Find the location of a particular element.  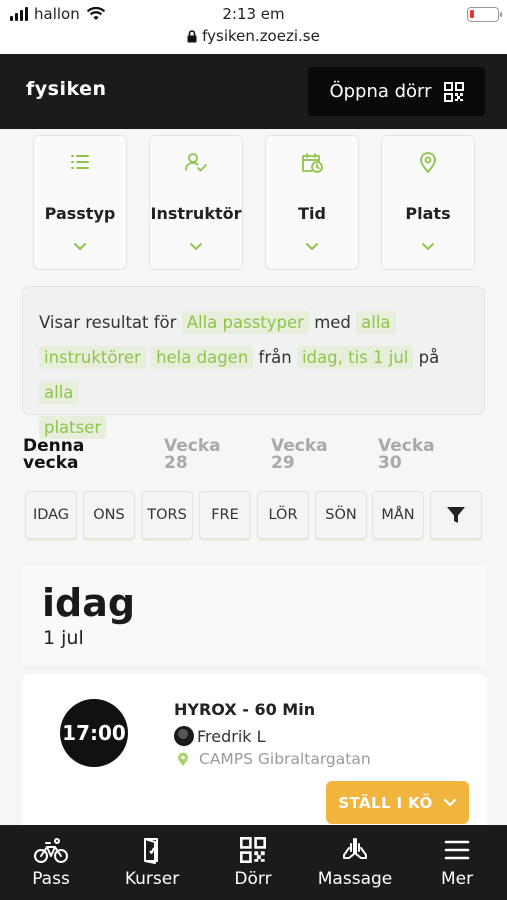

open-door-button: Öppna dörr is located at coordinates (396, 91).